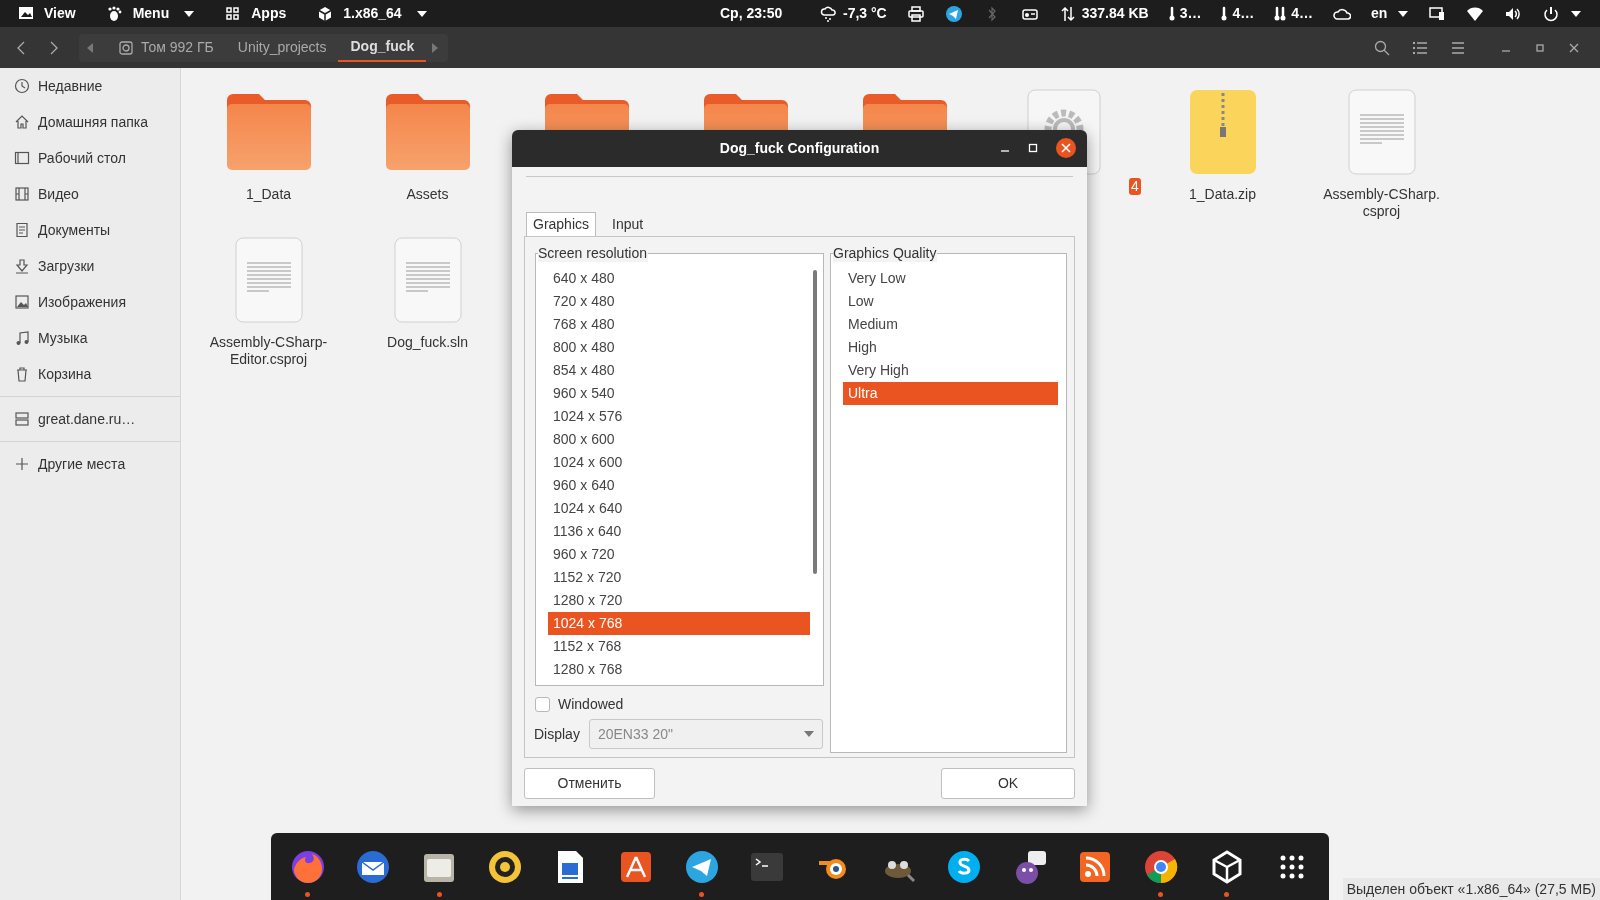  Describe the element at coordinates (1008, 783) in the screenshot. I see `dialog-button: OK` at that location.